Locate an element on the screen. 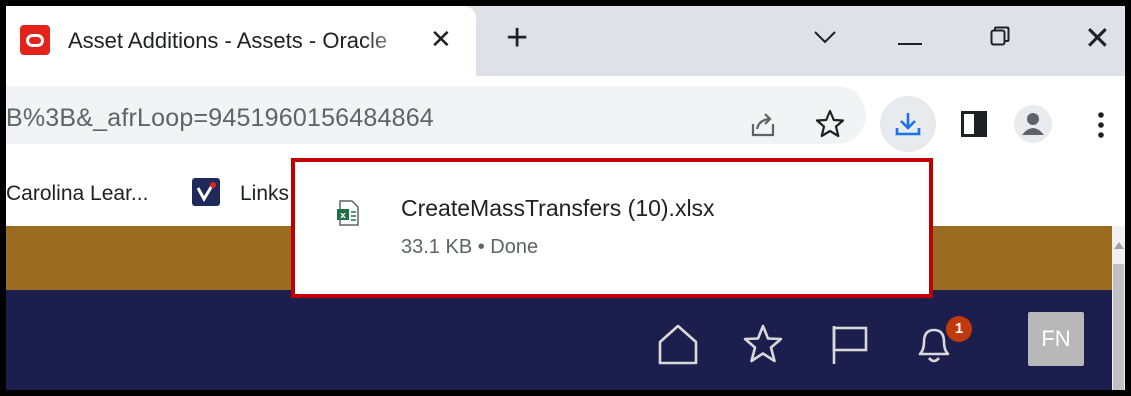  home-icon is located at coordinates (678, 344).